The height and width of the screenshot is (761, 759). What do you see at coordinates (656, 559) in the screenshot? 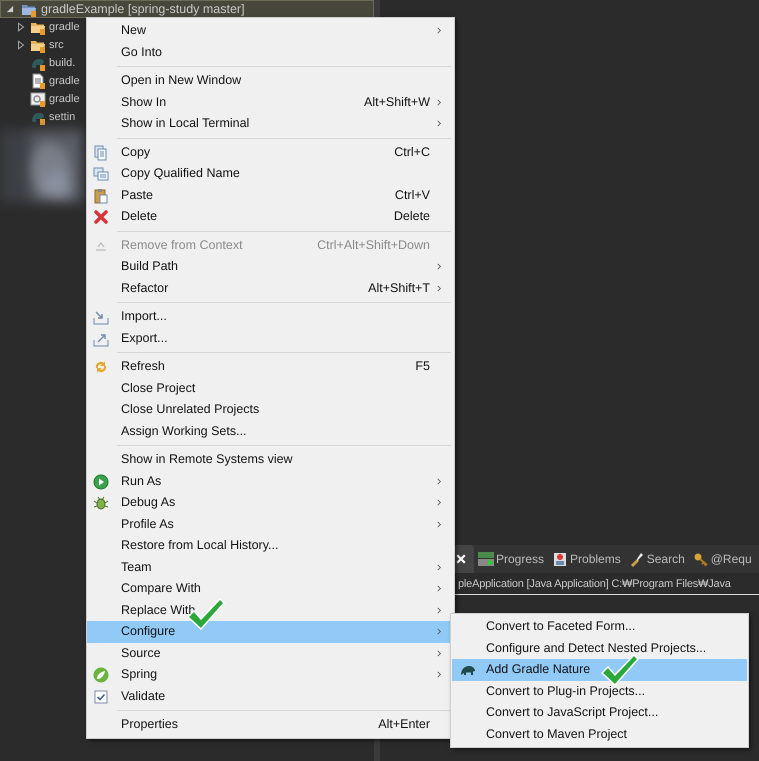
I see `panel-tab: Search` at bounding box center [656, 559].